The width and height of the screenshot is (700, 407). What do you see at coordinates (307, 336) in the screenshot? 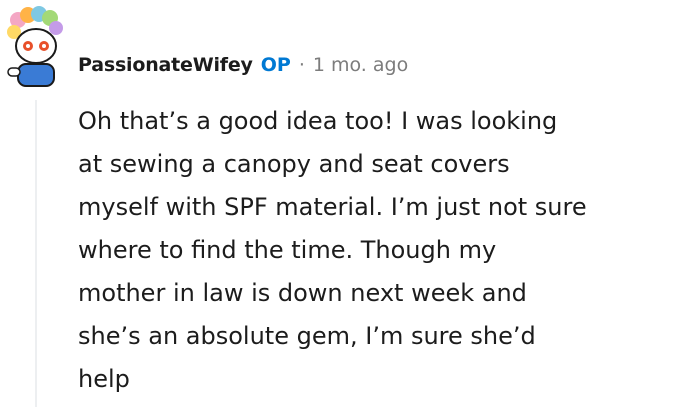
I see `comment-body-line: she’s an absolute gem, I’m sure she’d` at bounding box center [307, 336].